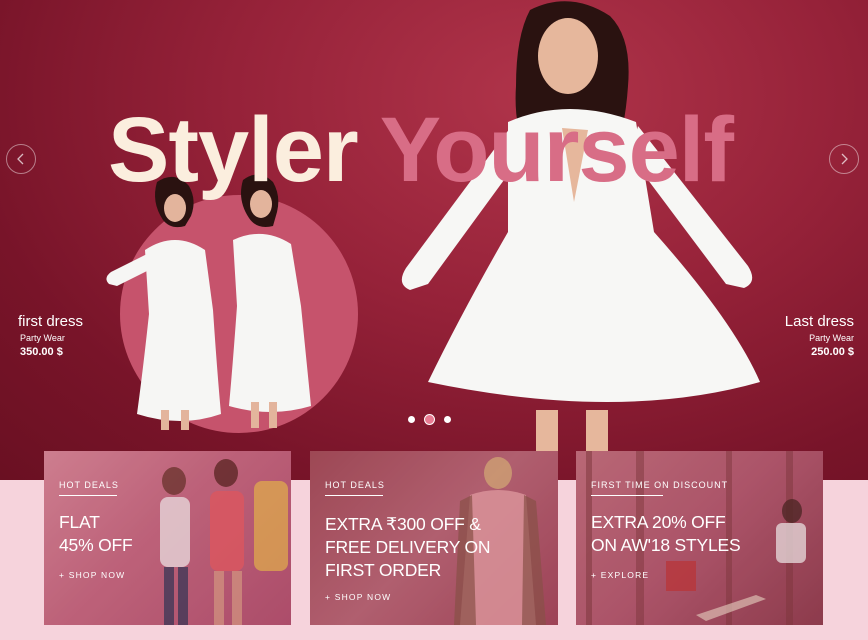 The height and width of the screenshot is (640, 868). I want to click on slider-pagination, so click(429, 419).